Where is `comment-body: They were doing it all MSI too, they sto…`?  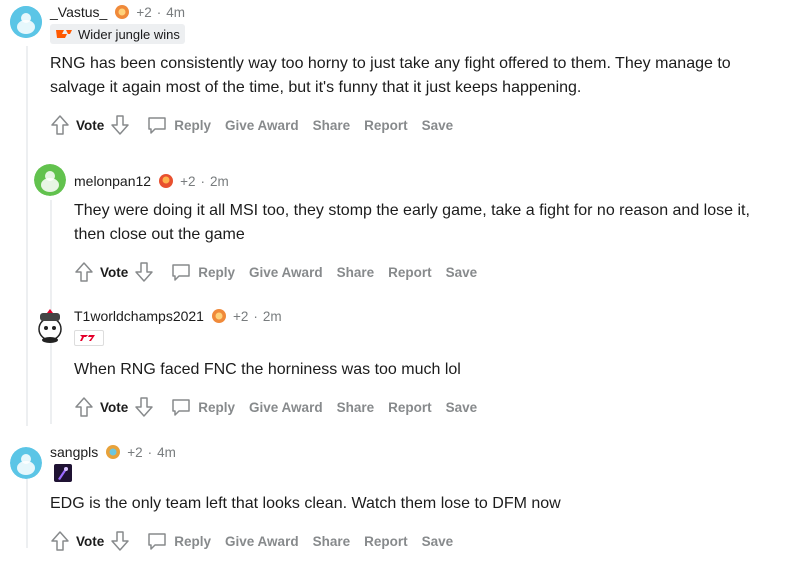 comment-body: They were doing it all MSI too, they sto… is located at coordinates (412, 222).